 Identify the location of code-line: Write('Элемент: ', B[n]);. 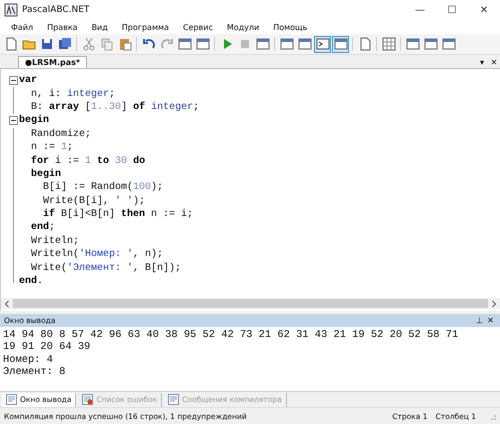
(106, 268).